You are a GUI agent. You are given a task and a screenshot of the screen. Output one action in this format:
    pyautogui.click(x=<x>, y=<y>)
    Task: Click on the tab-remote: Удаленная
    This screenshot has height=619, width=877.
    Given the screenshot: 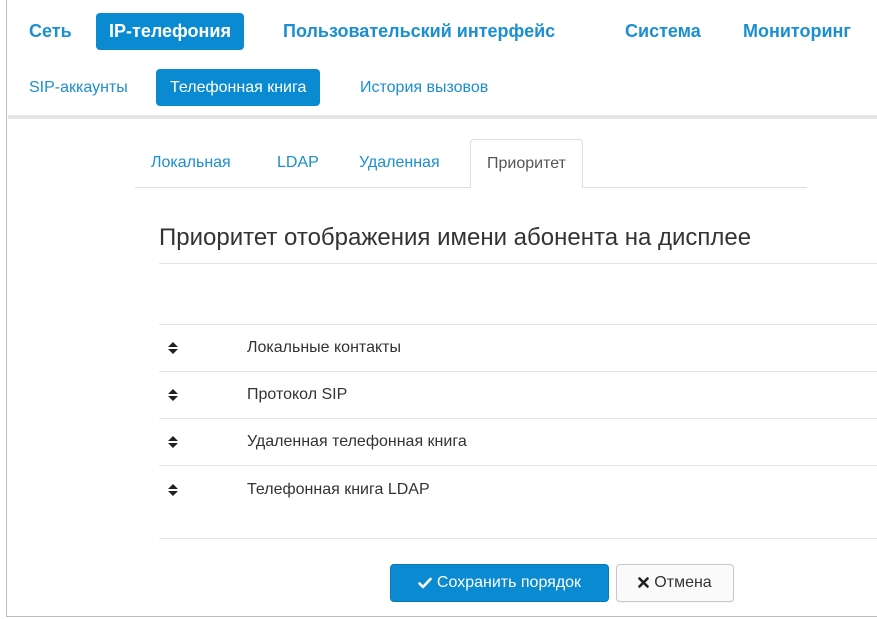 What is the action you would take?
    pyautogui.click(x=399, y=162)
    